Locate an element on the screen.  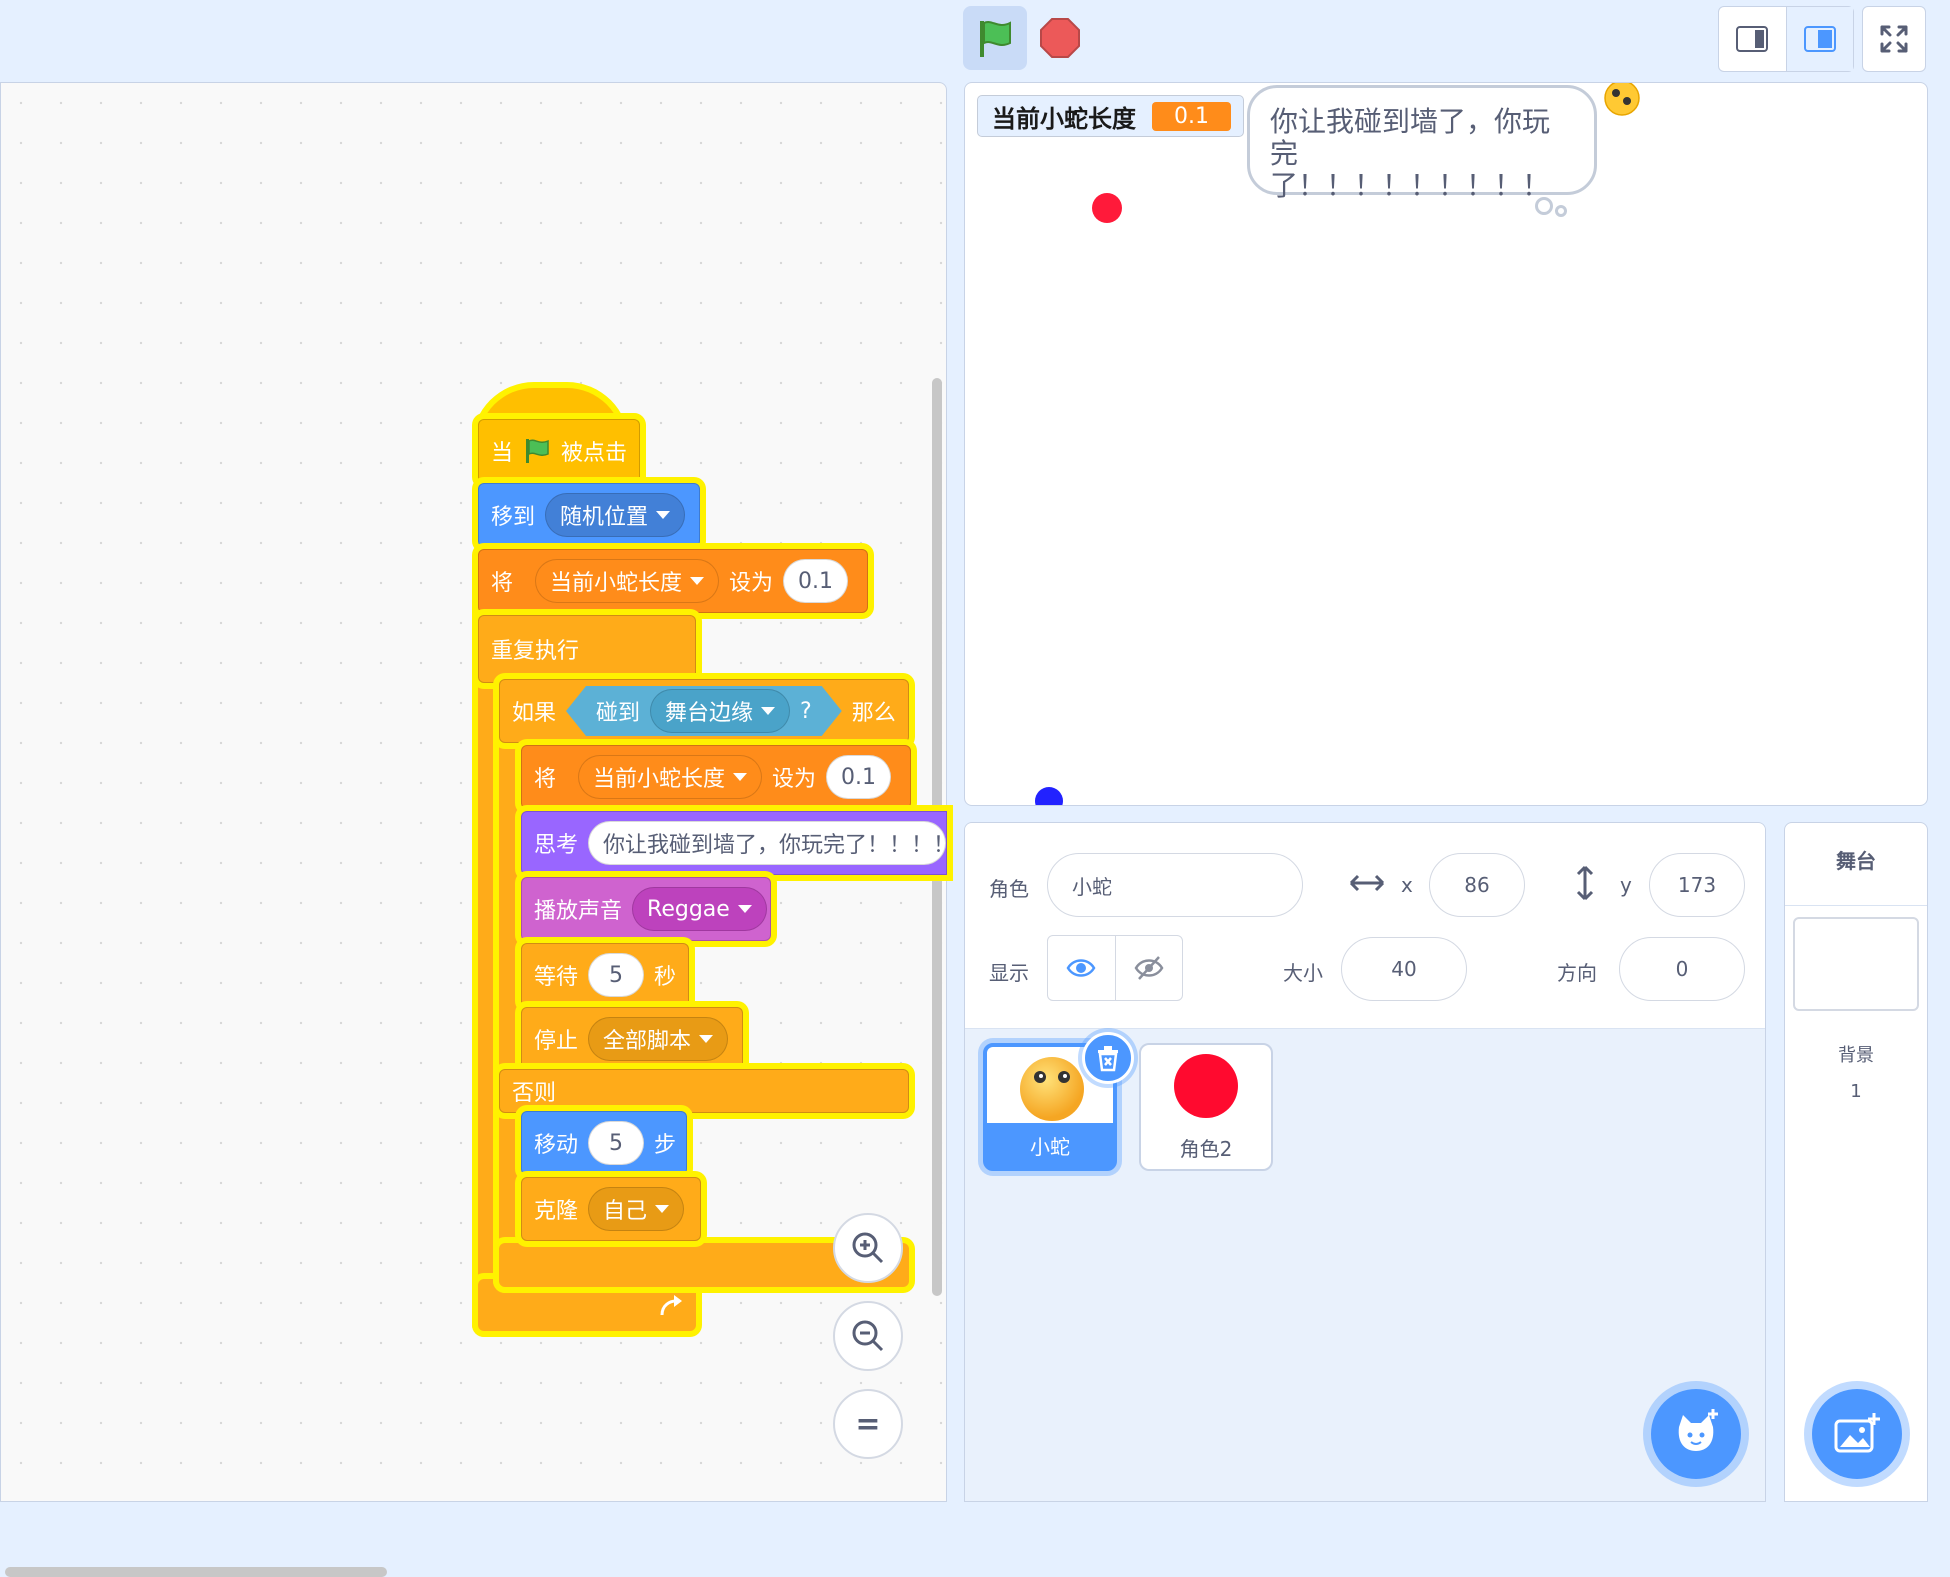
when-label: 当 is located at coordinates (502, 453).